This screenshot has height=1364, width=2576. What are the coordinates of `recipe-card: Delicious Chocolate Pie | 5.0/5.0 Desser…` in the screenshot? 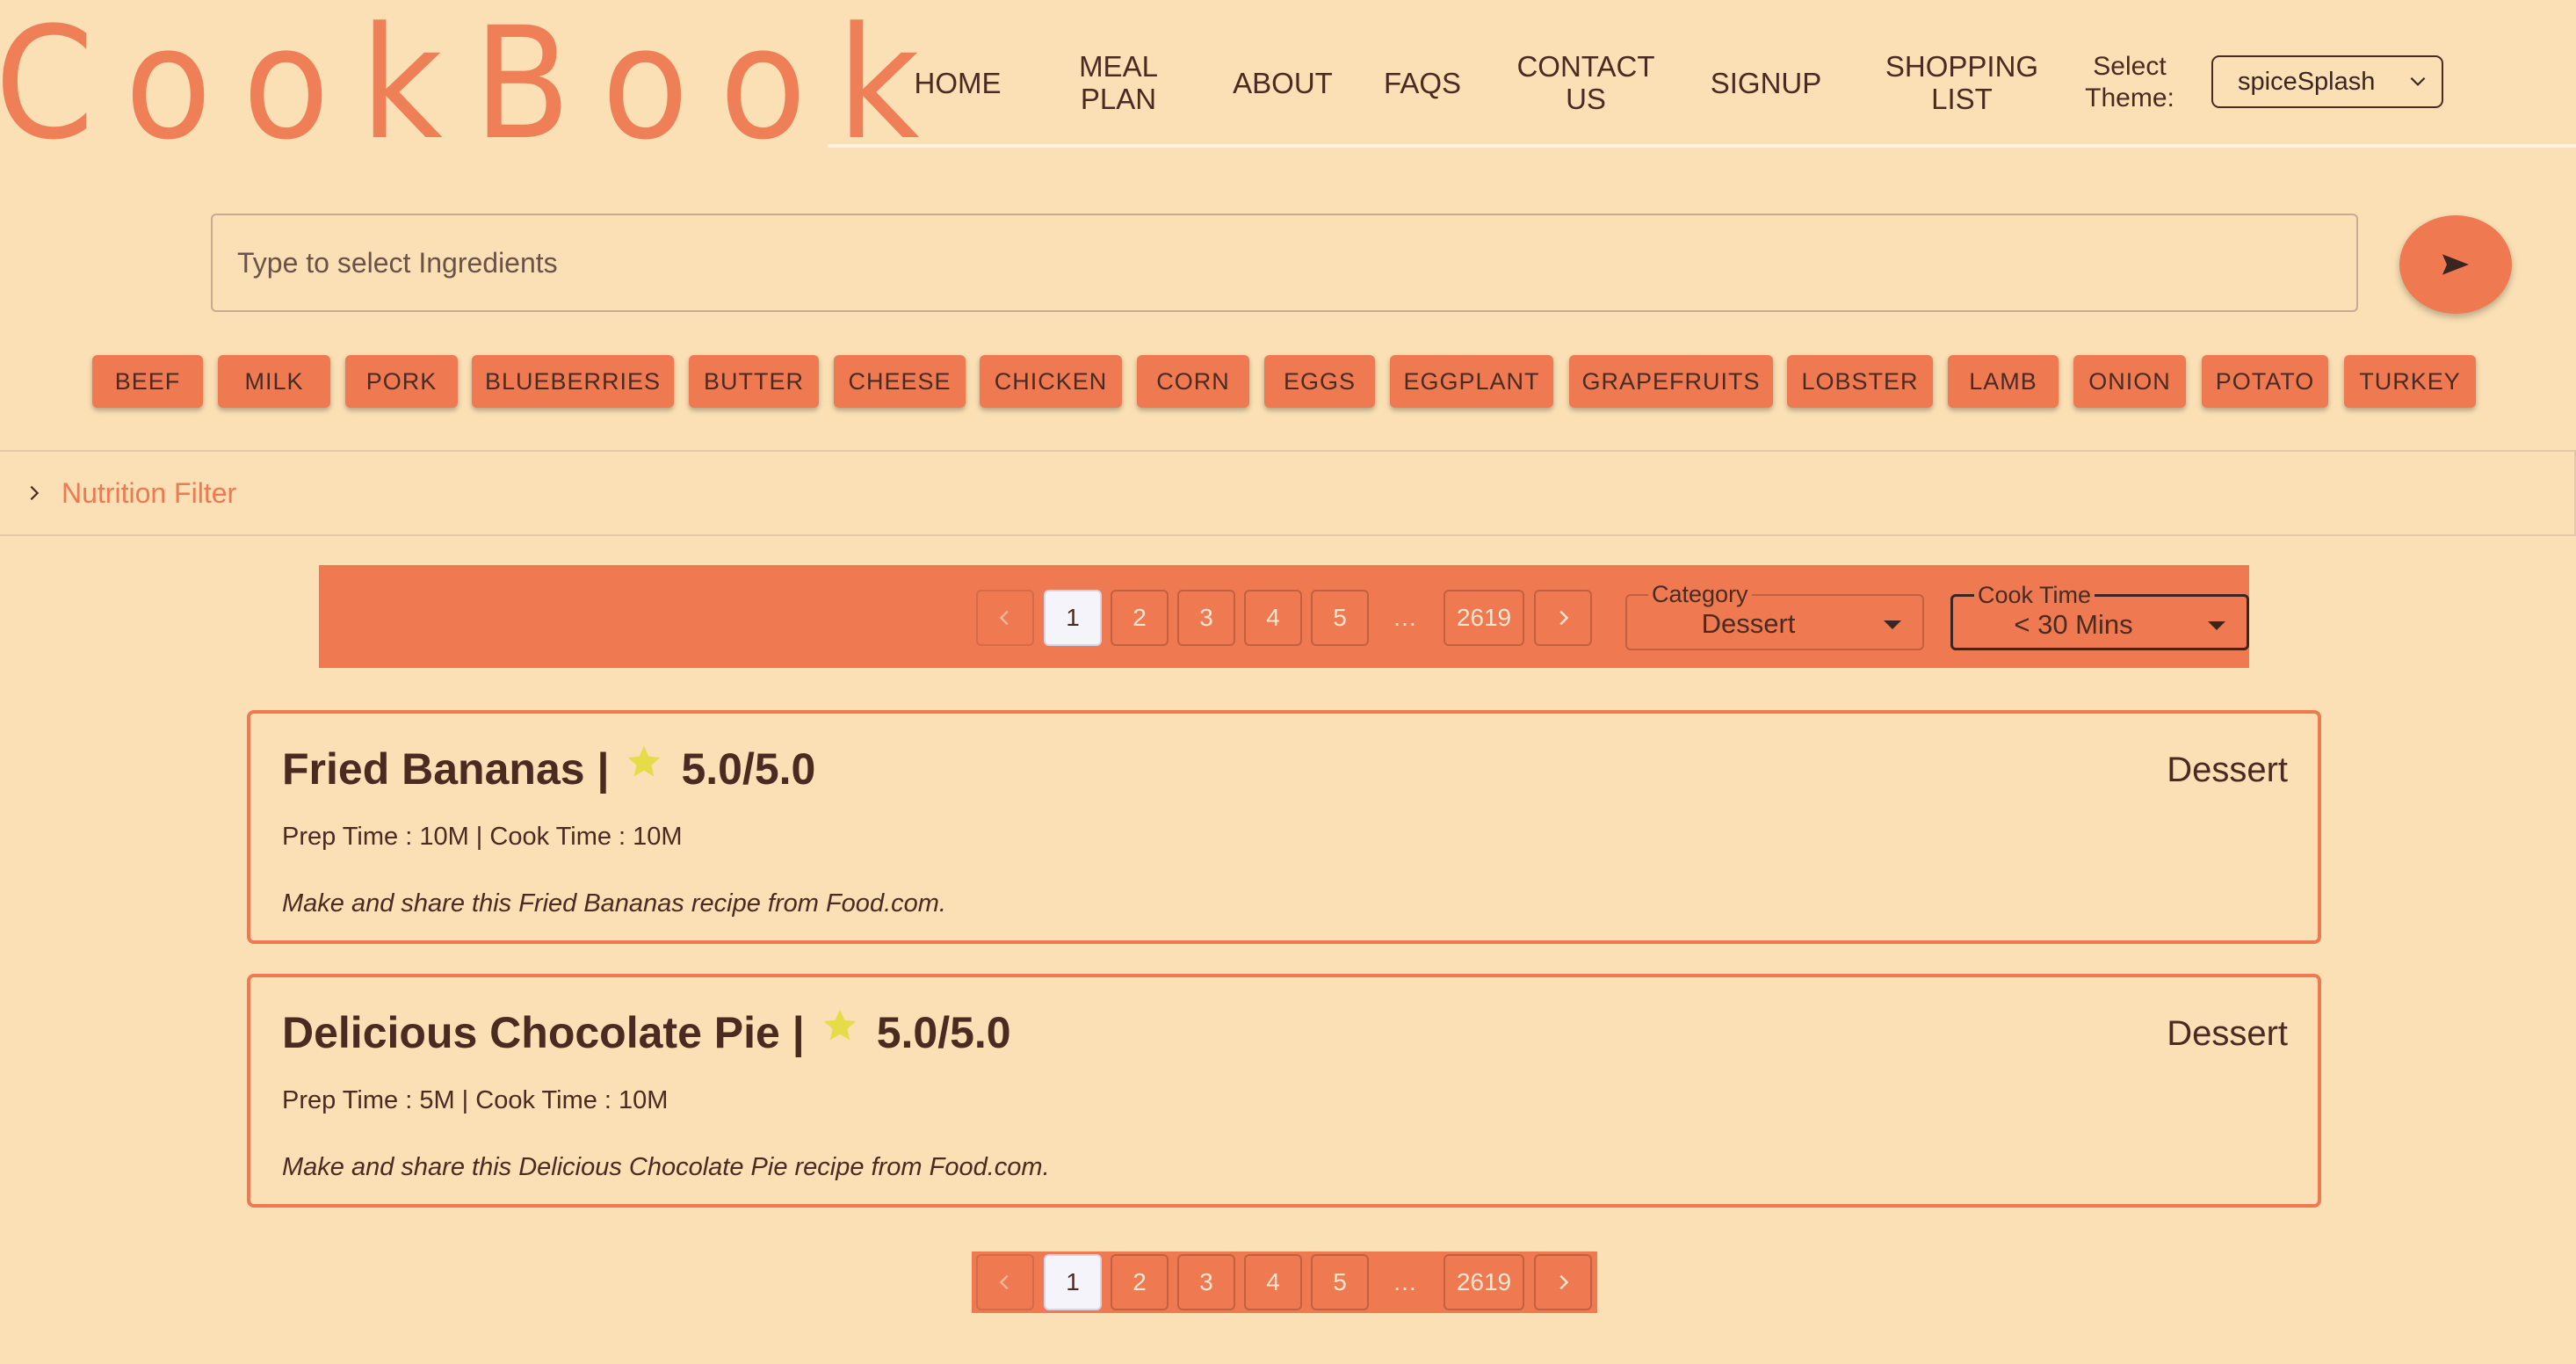 It's located at (1284, 1091).